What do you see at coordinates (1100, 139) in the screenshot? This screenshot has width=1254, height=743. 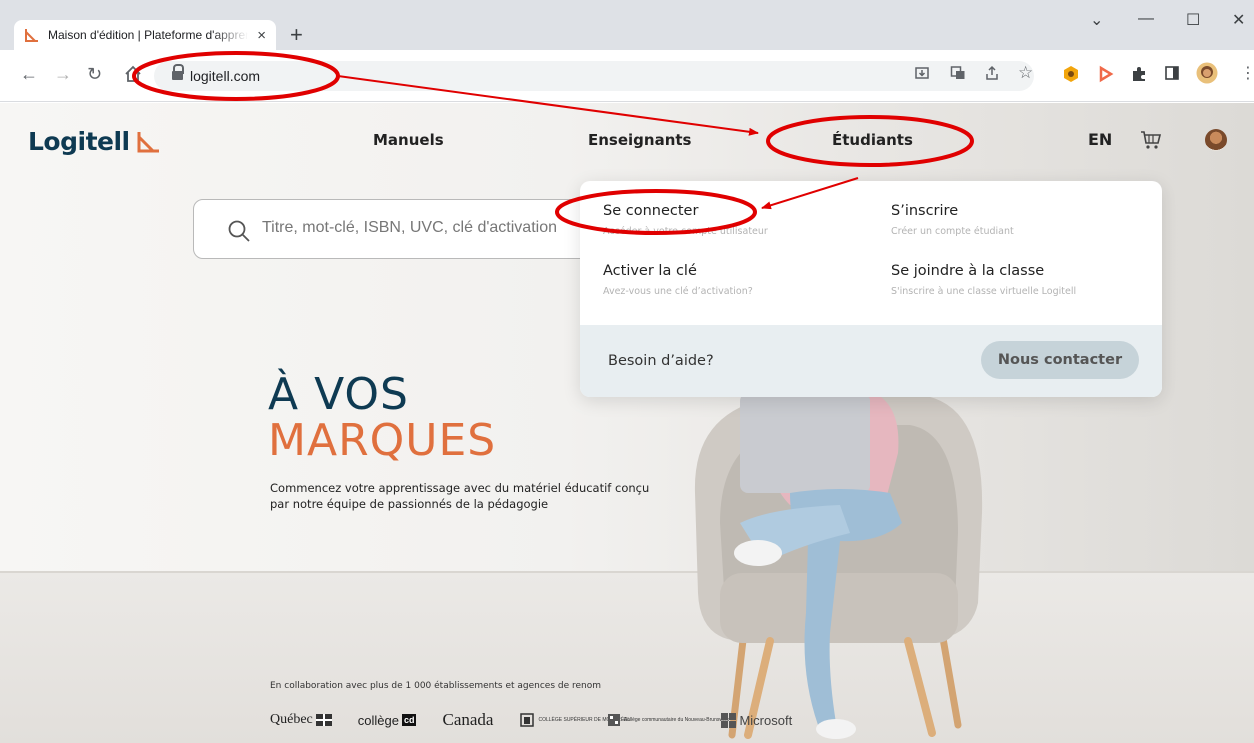 I see `language-switch: EN` at bounding box center [1100, 139].